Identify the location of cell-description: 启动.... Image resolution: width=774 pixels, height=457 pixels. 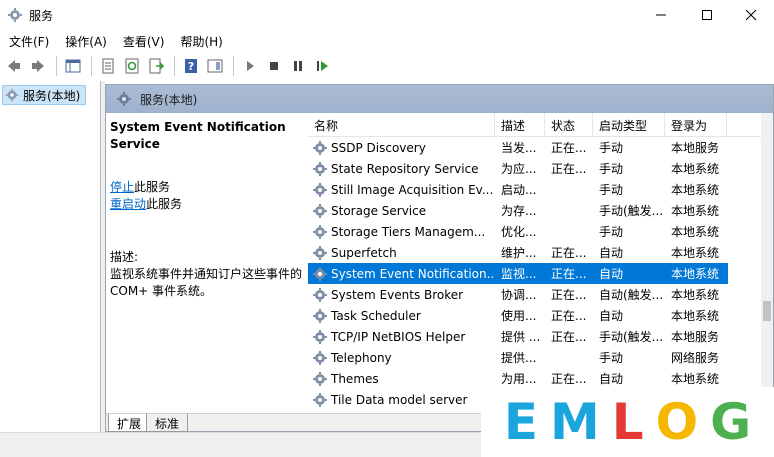
(519, 190).